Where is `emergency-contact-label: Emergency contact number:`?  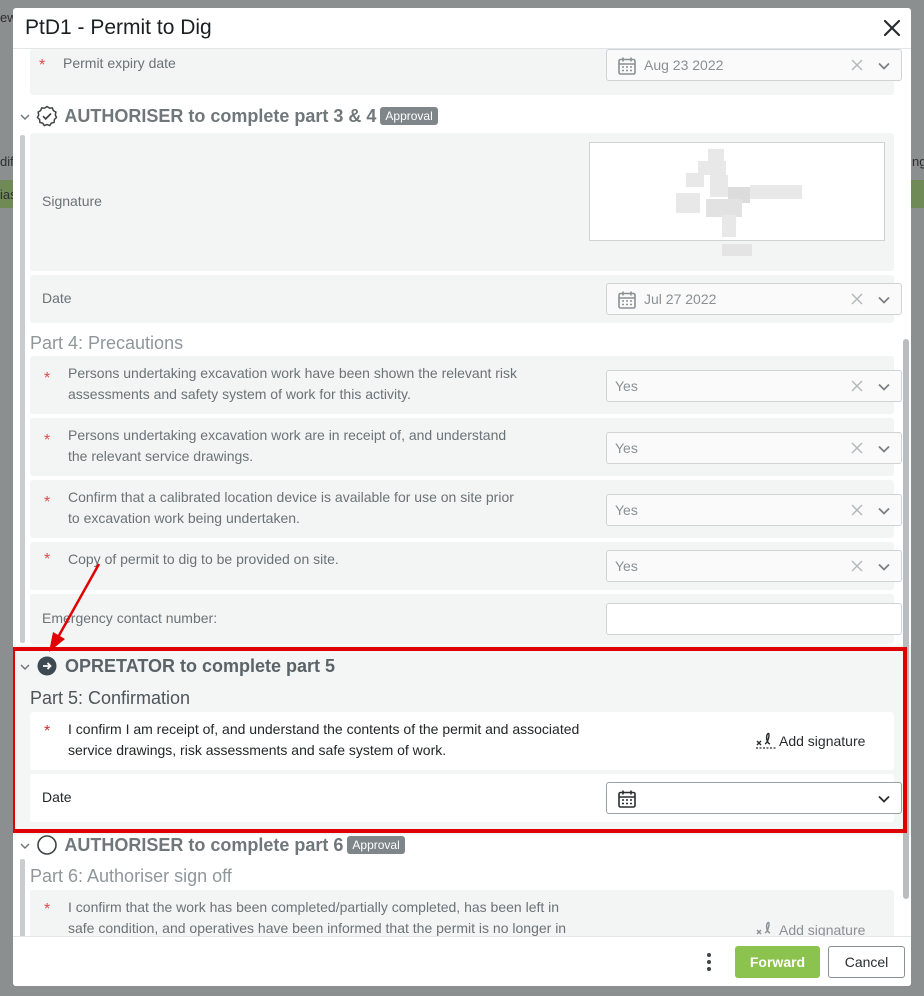
emergency-contact-label: Emergency contact number: is located at coordinates (130, 618).